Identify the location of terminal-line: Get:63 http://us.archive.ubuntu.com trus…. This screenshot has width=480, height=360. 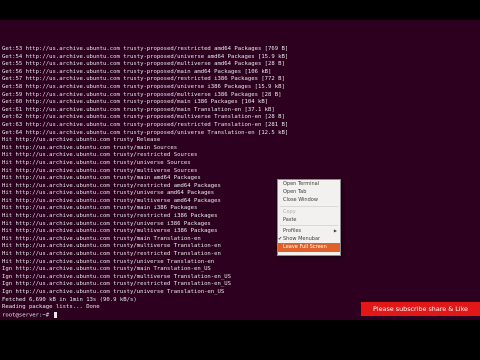
(145, 124).